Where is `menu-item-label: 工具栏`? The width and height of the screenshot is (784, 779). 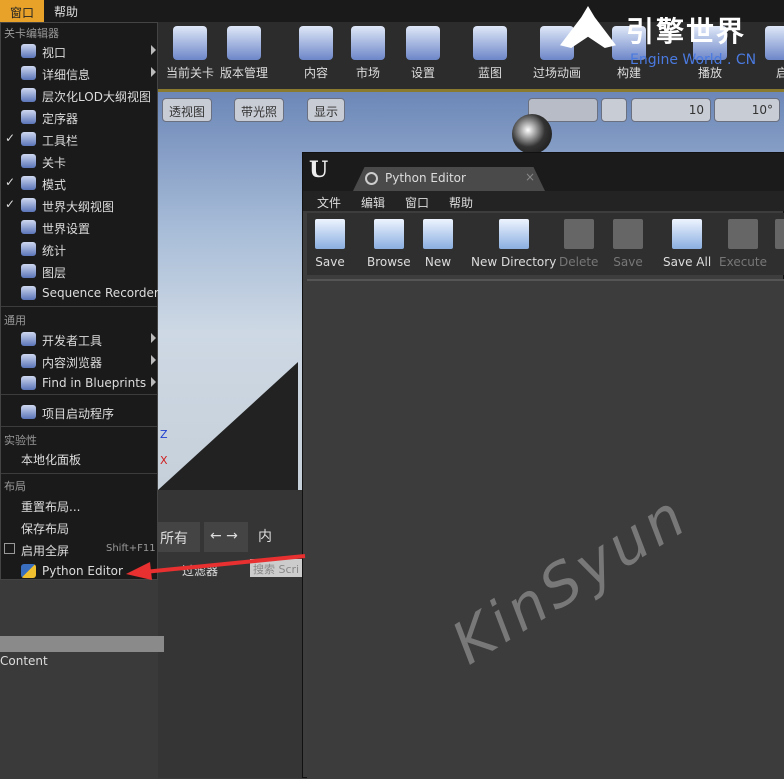 menu-item-label: 工具栏 is located at coordinates (60, 141).